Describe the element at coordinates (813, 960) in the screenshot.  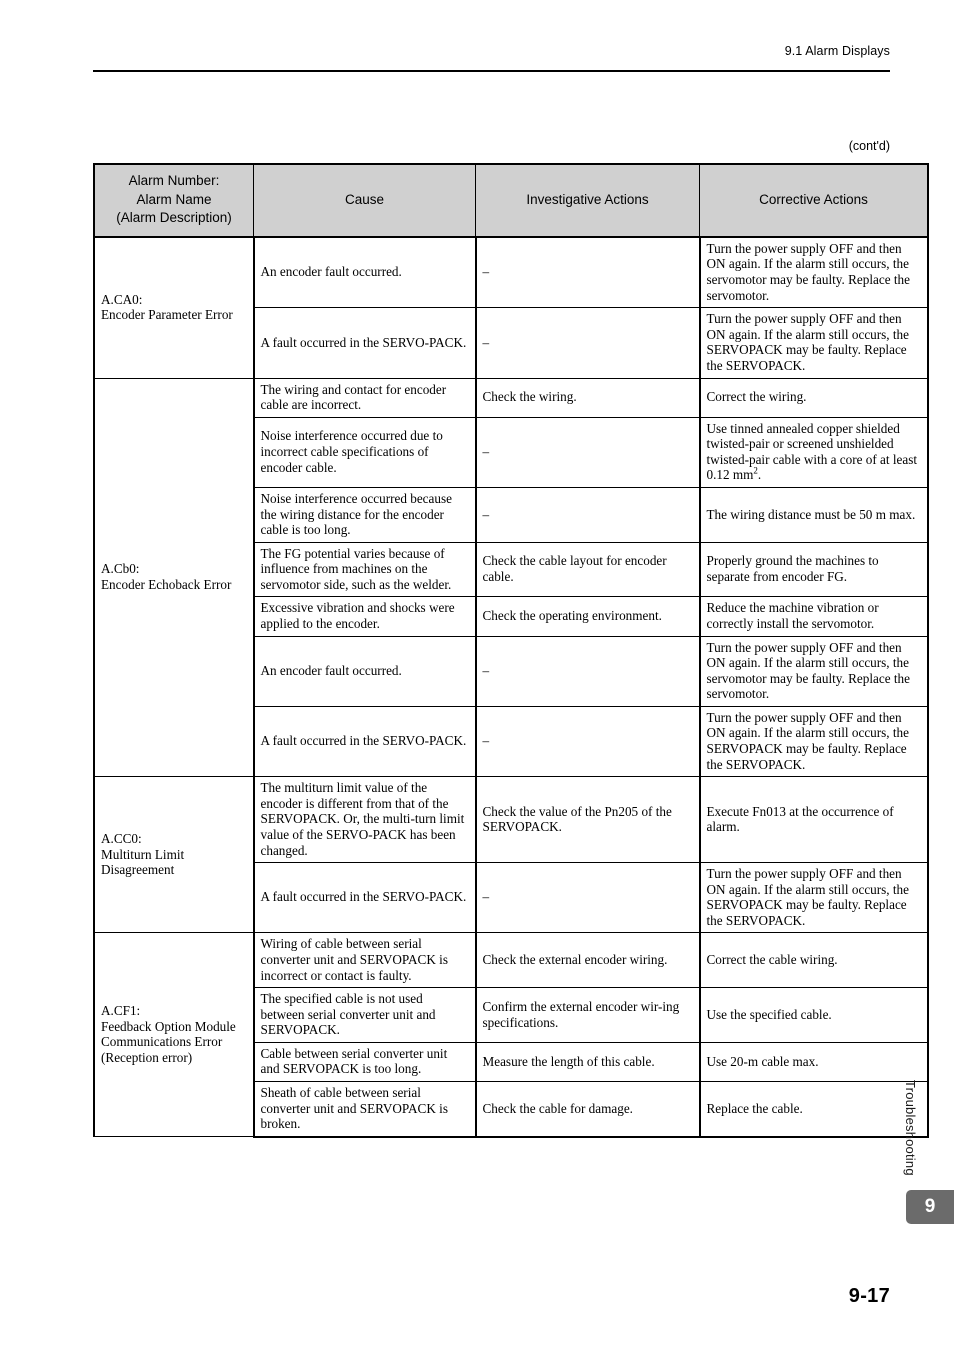
I see `corrective-actions-cell: Correct the cable wiring.` at that location.